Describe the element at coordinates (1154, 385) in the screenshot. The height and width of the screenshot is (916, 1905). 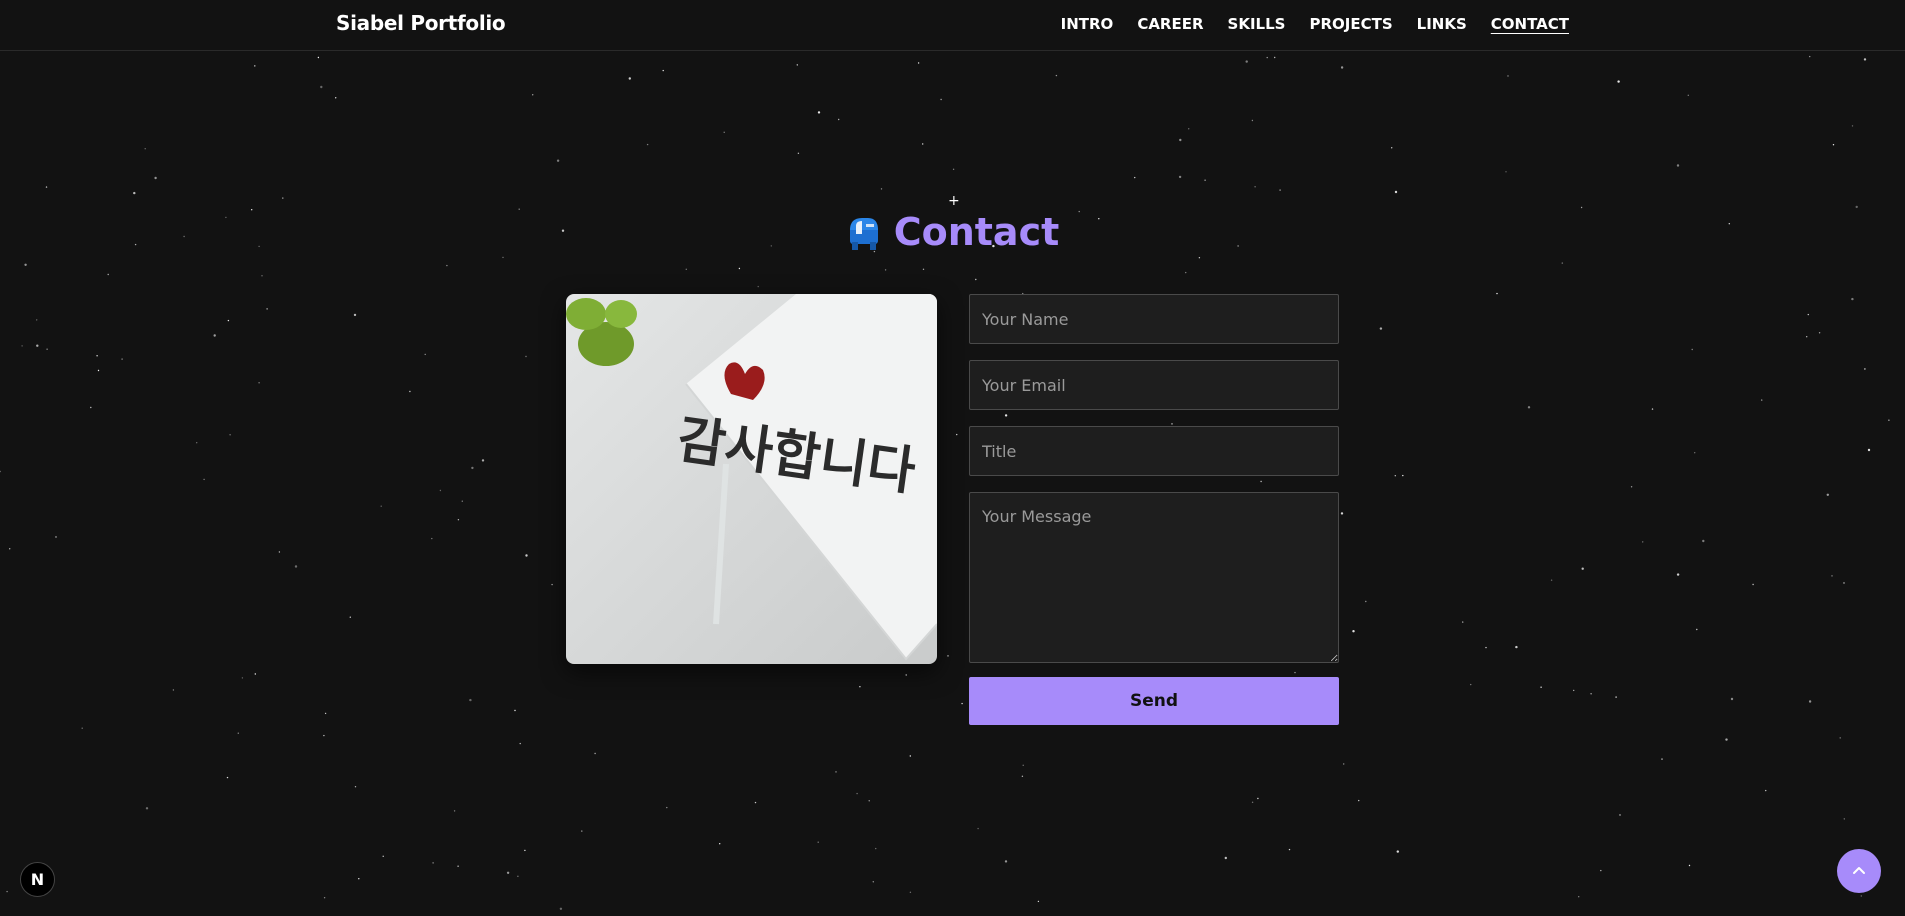
I see `email-field` at that location.